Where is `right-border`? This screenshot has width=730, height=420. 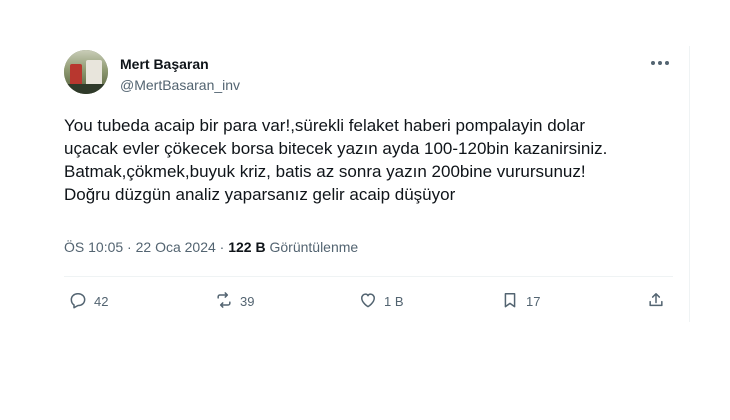
right-border is located at coordinates (689, 184).